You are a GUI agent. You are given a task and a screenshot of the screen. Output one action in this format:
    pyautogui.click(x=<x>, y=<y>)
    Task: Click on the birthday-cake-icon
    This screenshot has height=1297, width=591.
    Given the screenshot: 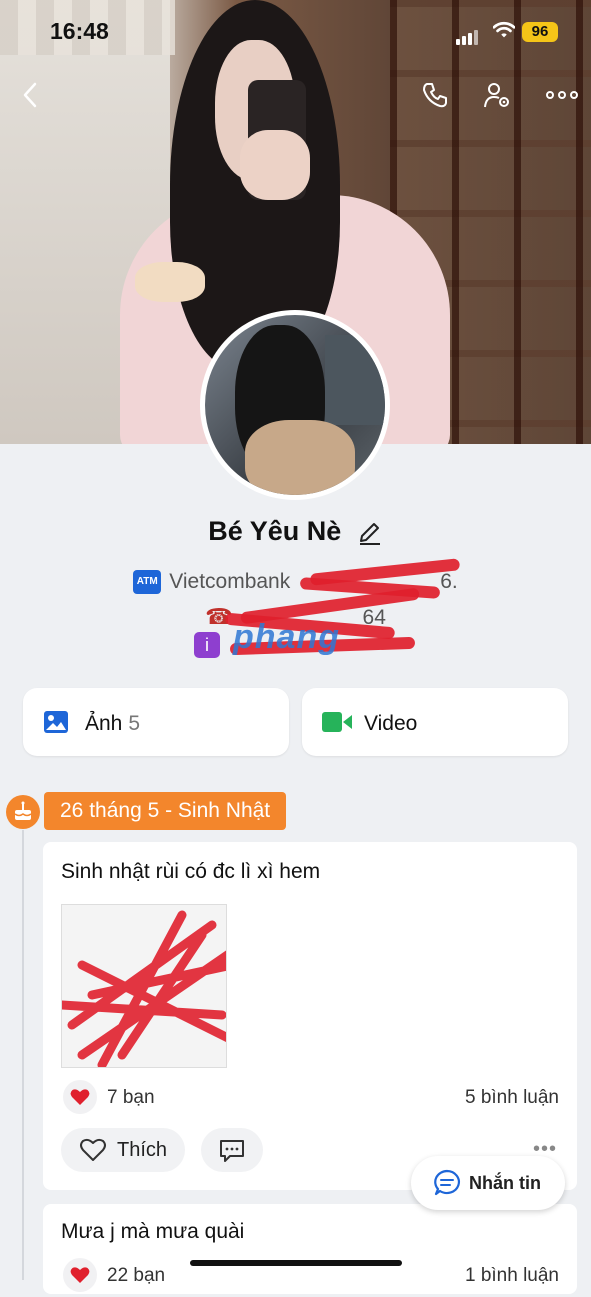 What is the action you would take?
    pyautogui.click(x=23, y=812)
    